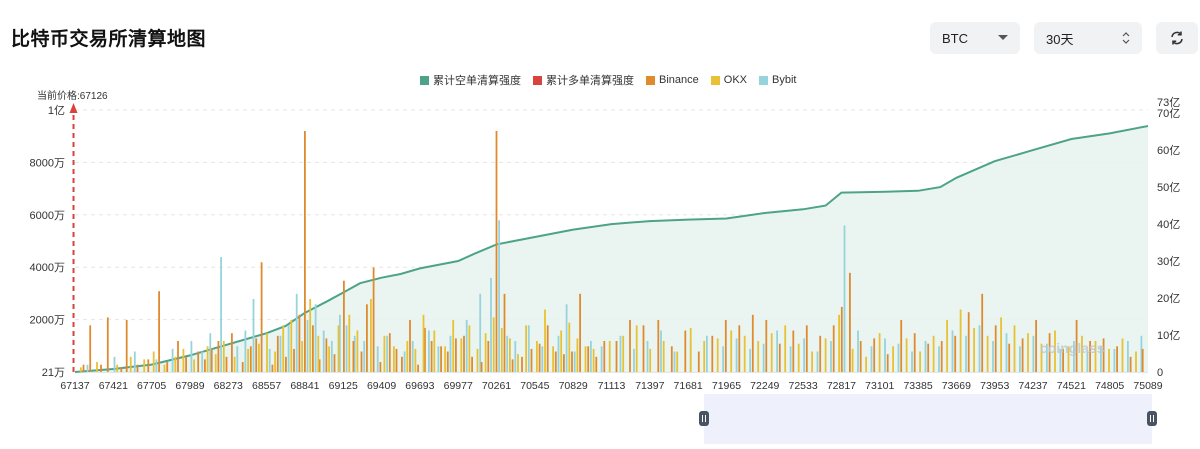  I want to click on x-tick-label: 71965, so click(726, 386).